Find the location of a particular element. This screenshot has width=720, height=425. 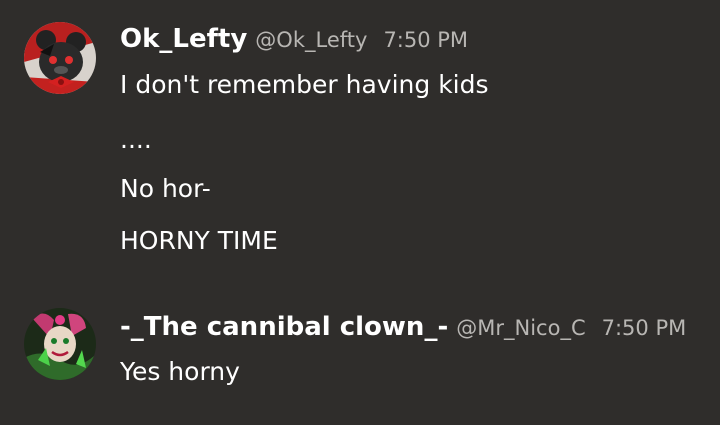

message-line: Yes horny is located at coordinates (180, 371).